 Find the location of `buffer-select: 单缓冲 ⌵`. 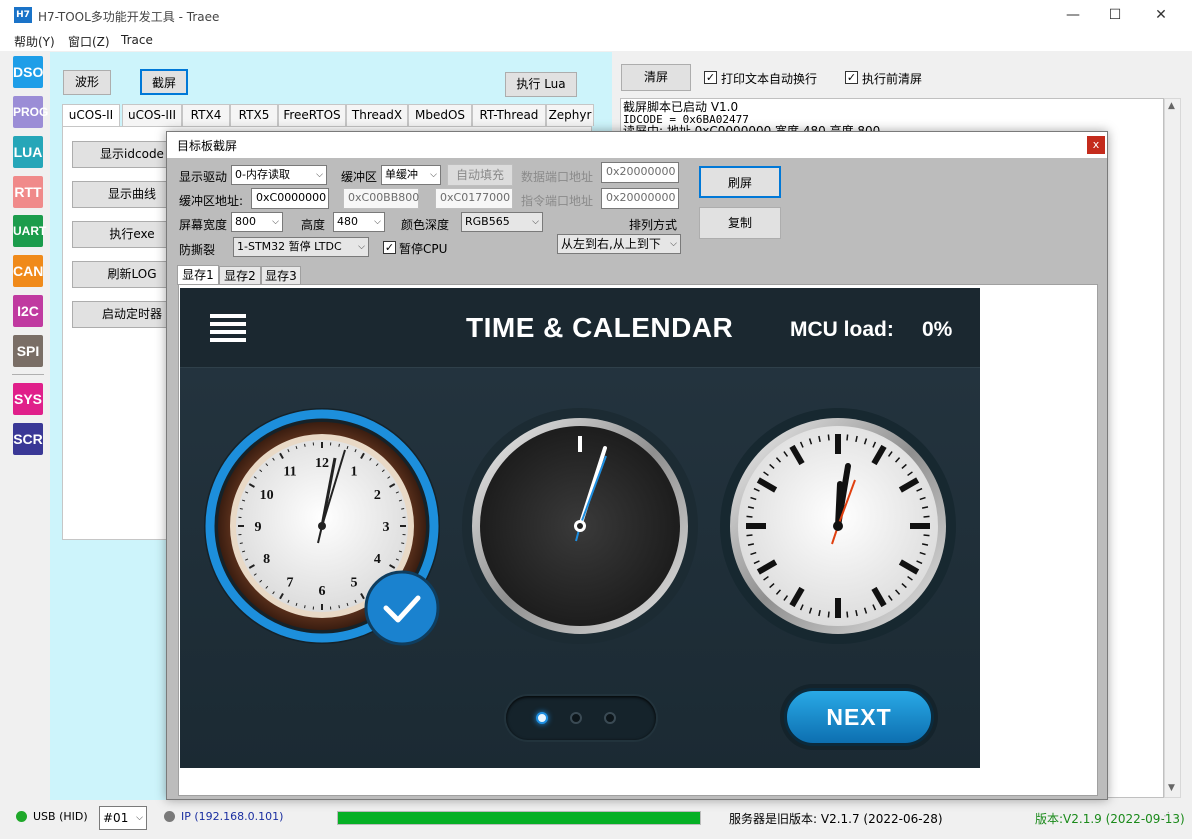

buffer-select: 单缓冲 ⌵ is located at coordinates (411, 175).